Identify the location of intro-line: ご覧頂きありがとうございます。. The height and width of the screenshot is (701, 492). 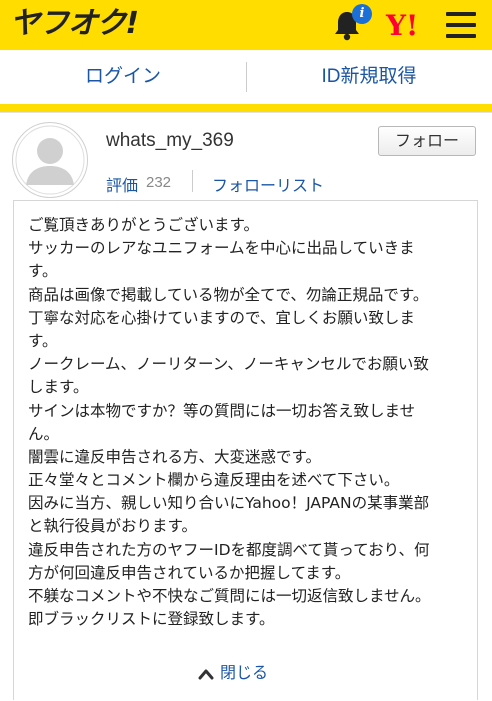
(143, 225).